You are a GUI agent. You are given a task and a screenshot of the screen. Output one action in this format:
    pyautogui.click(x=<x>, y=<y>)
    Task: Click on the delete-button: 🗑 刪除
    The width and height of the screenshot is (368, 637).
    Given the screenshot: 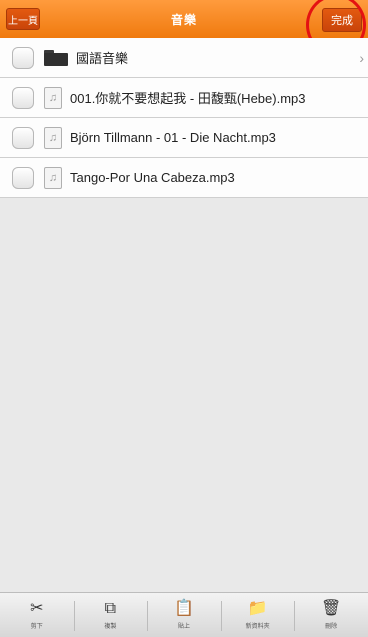 What is the action you would take?
    pyautogui.click(x=331, y=615)
    